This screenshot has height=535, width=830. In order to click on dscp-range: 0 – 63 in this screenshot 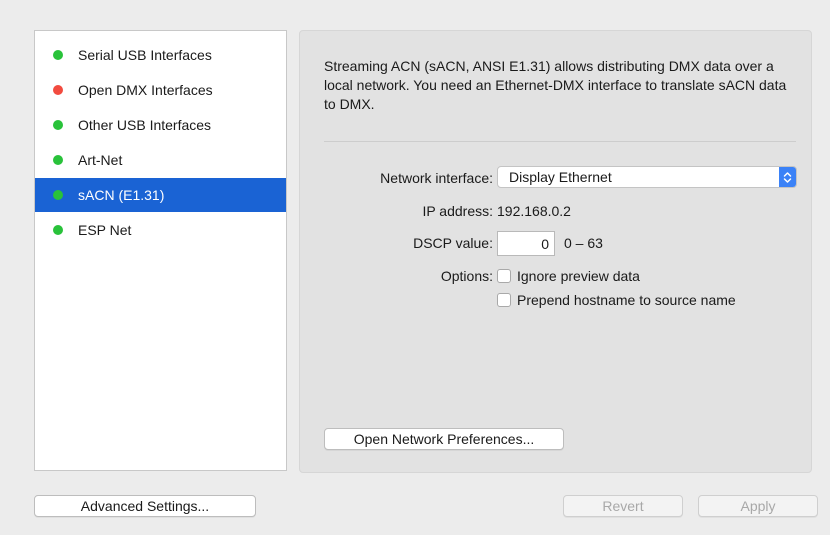, I will do `click(583, 243)`.